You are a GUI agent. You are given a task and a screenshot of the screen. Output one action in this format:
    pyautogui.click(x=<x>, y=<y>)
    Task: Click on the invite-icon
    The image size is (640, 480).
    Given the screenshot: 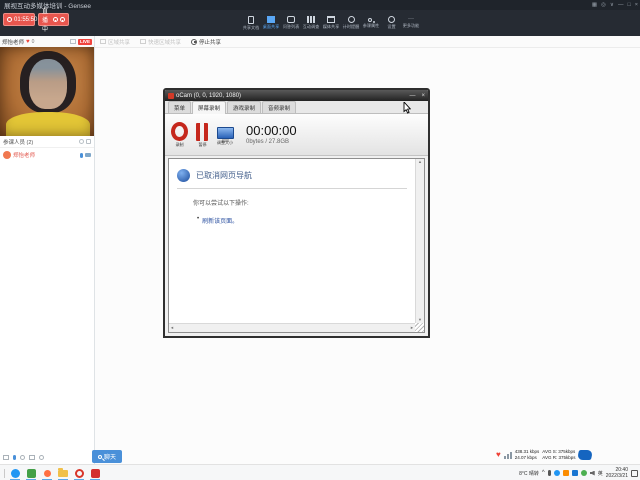 What is the action you would take?
    pyautogui.click(x=88, y=141)
    